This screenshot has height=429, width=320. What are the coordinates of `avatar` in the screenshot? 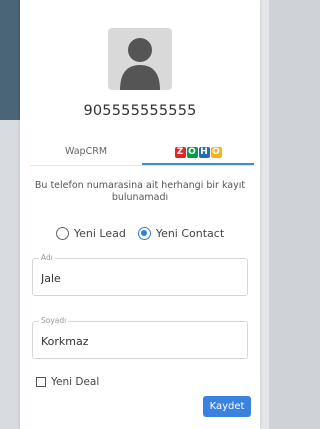 It's located at (140, 59).